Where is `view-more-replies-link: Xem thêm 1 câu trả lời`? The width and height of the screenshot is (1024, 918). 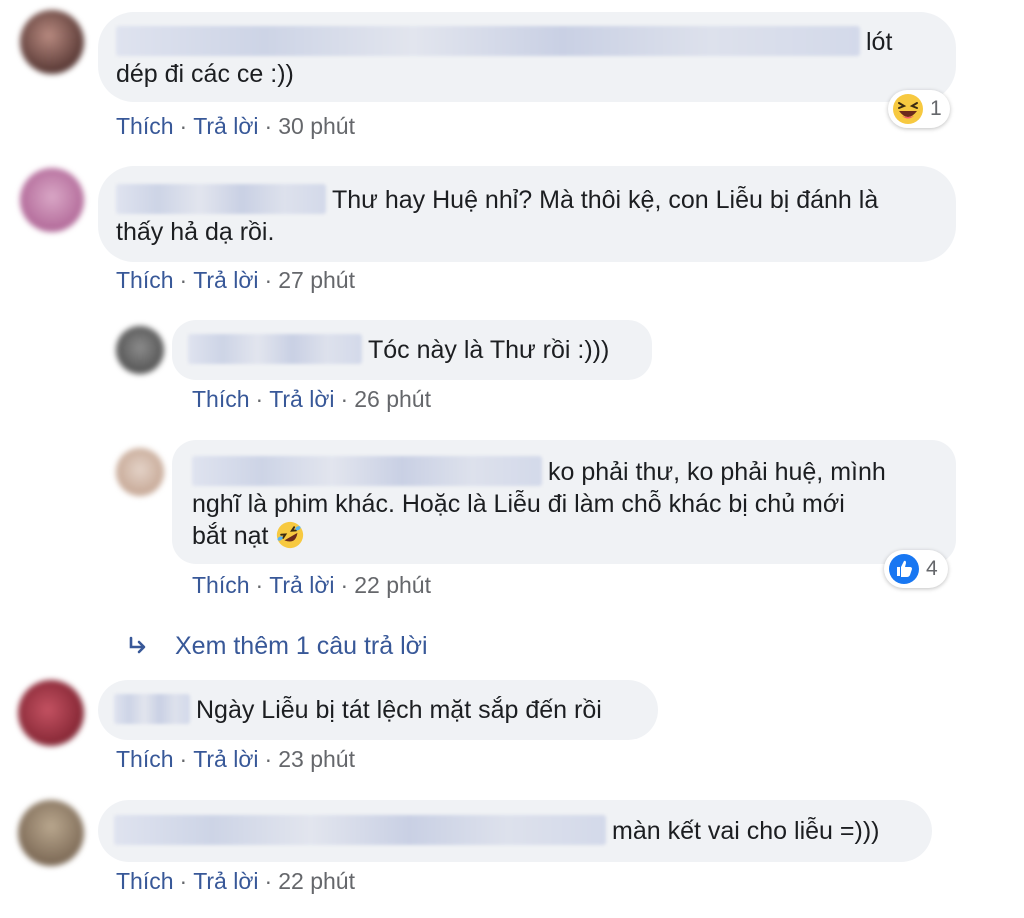 view-more-replies-link: Xem thêm 1 câu trả lời is located at coordinates (301, 646).